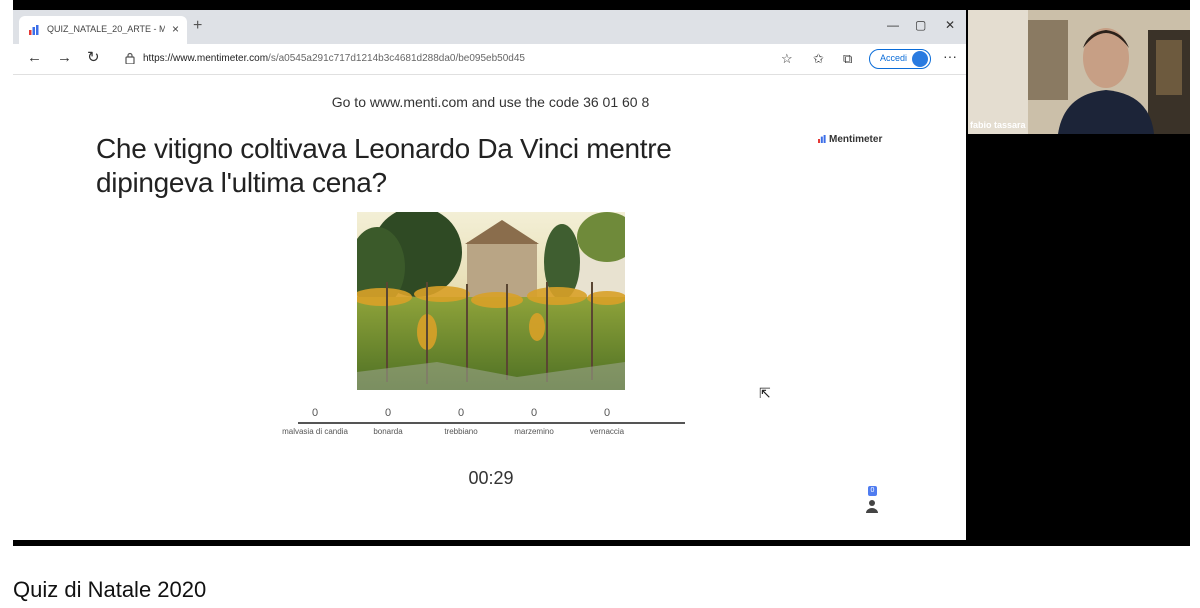  I want to click on webcam-feed: fabio tassara, so click(1079, 72).